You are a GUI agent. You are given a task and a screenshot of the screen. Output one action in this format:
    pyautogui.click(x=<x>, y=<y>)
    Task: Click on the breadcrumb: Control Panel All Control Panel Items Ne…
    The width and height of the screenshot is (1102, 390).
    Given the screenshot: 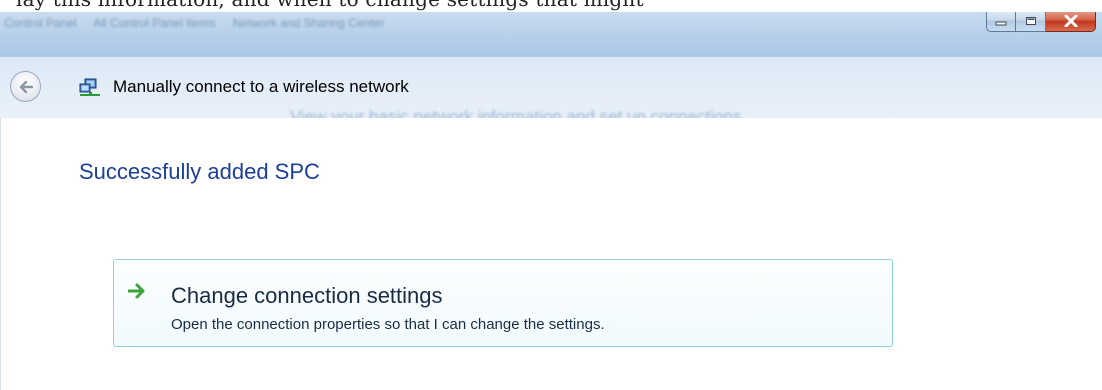 What is the action you would take?
    pyautogui.click(x=201, y=23)
    